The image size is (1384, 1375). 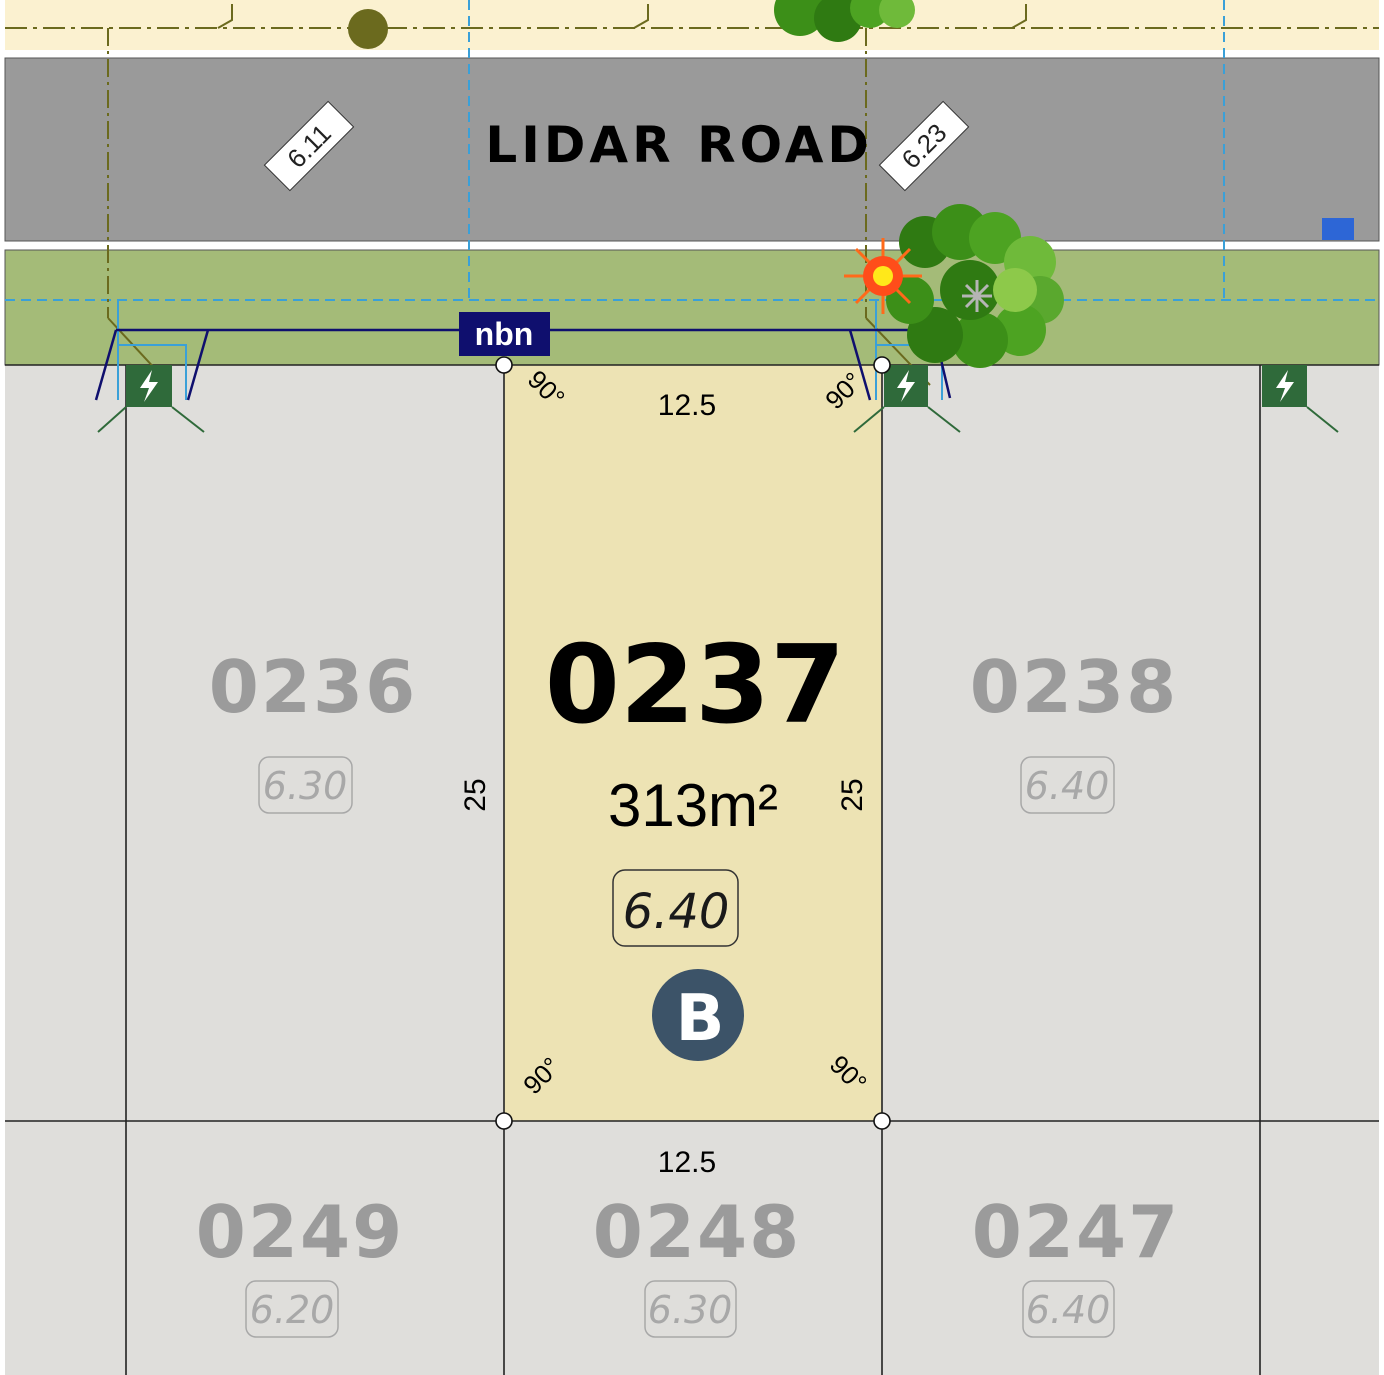 I want to click on selected-lot-number: 0237, so click(x=695, y=685).